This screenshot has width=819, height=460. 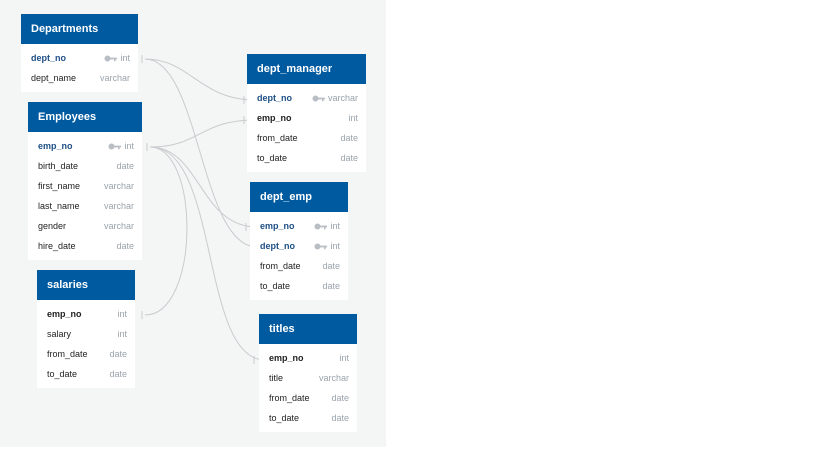 What do you see at coordinates (276, 378) in the screenshot?
I see `column-name: title` at bounding box center [276, 378].